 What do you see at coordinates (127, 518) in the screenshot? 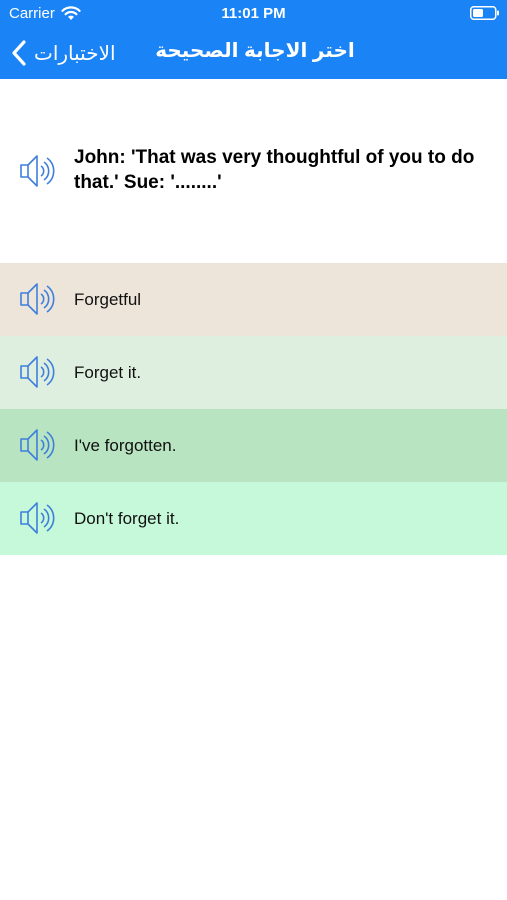
I see `answer-option-label: Don't forget it.` at bounding box center [127, 518].